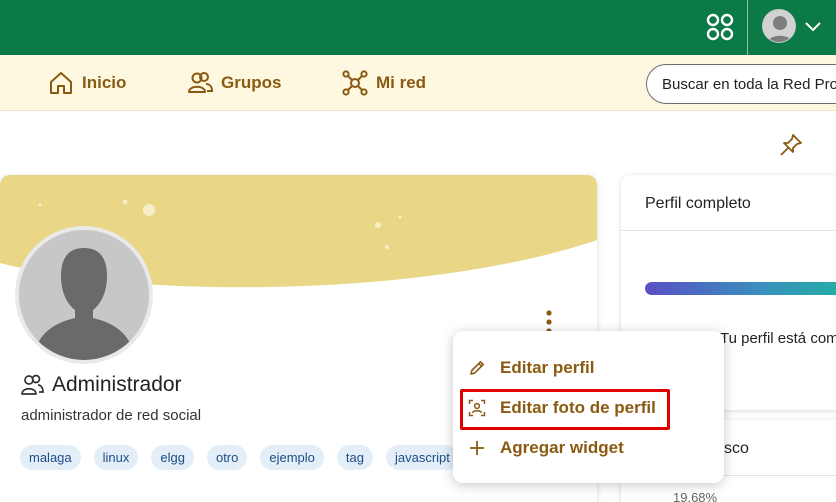  Describe the element at coordinates (778, 338) in the screenshot. I see `profile-status-text: Tu perfil está com` at that location.